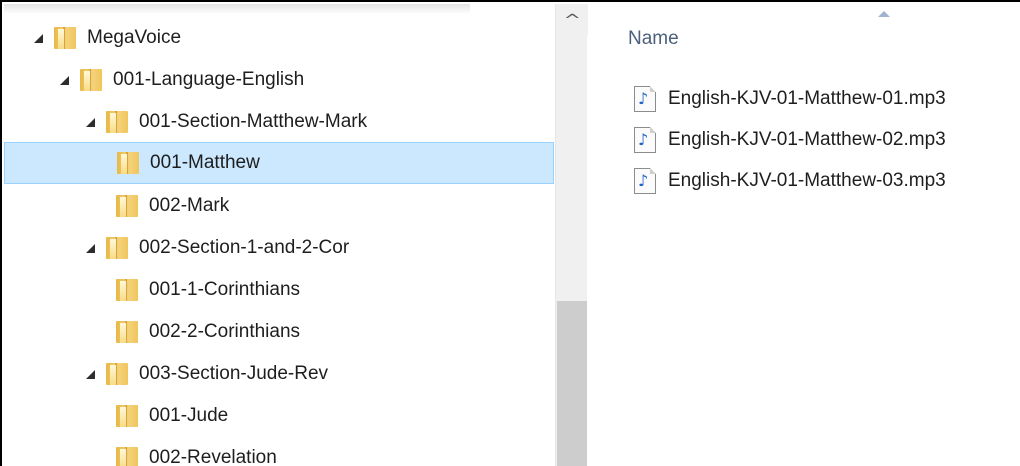  I want to click on tree-item-matthew: 001-Matthew, so click(279, 163).